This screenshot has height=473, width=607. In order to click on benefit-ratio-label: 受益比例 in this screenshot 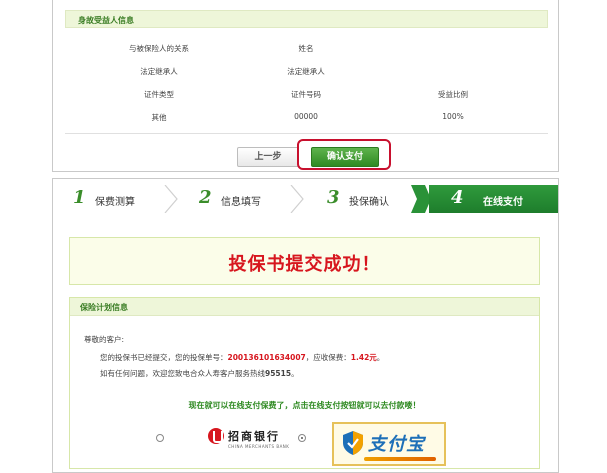, I will do `click(453, 94)`.